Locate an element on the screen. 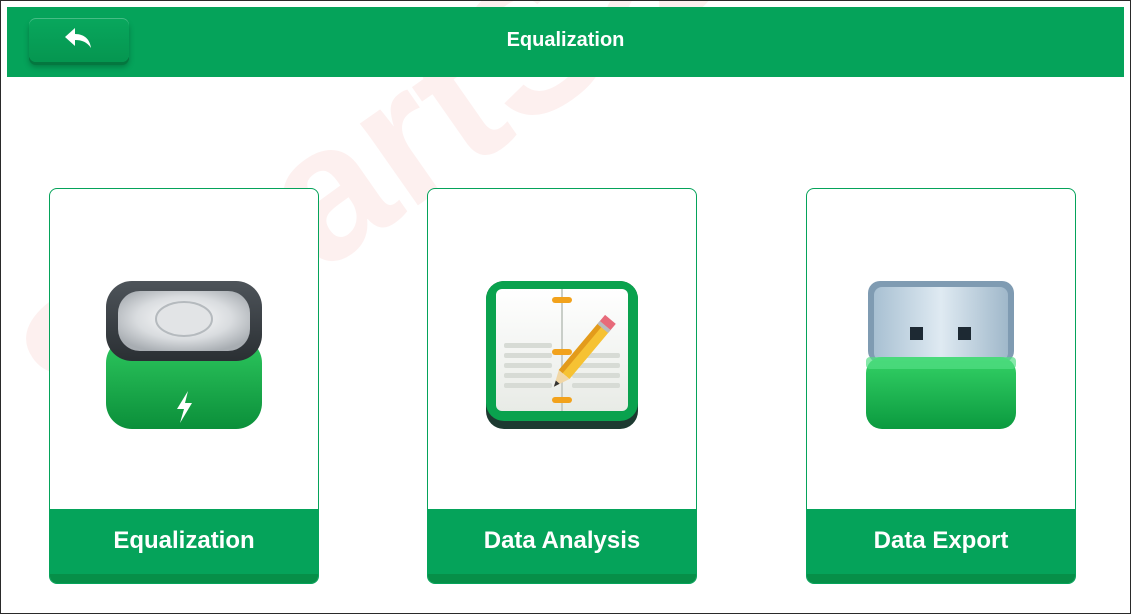 The image size is (1131, 614). data-export-label-bar: Data Export is located at coordinates (941, 546).